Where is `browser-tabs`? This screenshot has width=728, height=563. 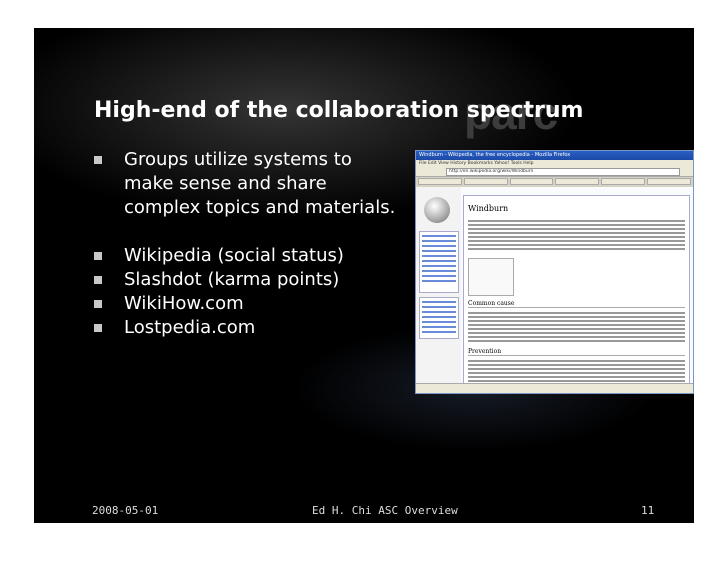
browser-tabs is located at coordinates (554, 182).